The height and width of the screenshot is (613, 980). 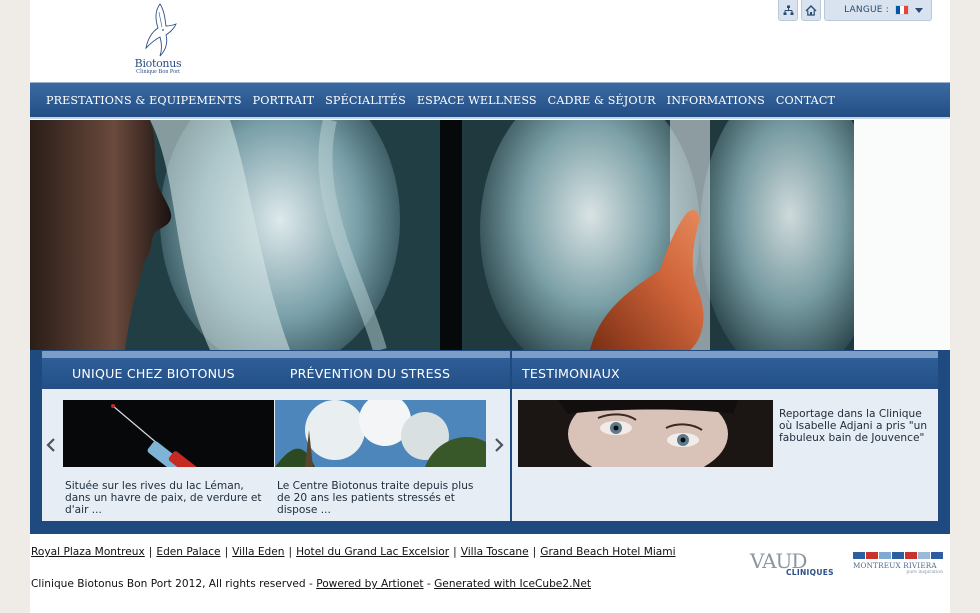 I want to click on tab-prevention-du-stress: PRÉVENTION DU STRESS, so click(x=370, y=373).